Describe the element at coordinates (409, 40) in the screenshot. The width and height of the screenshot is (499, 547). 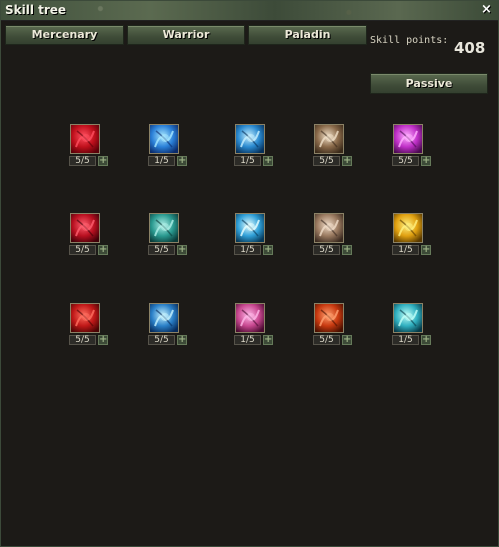
I see `skill-points-label: Skill points:` at that location.